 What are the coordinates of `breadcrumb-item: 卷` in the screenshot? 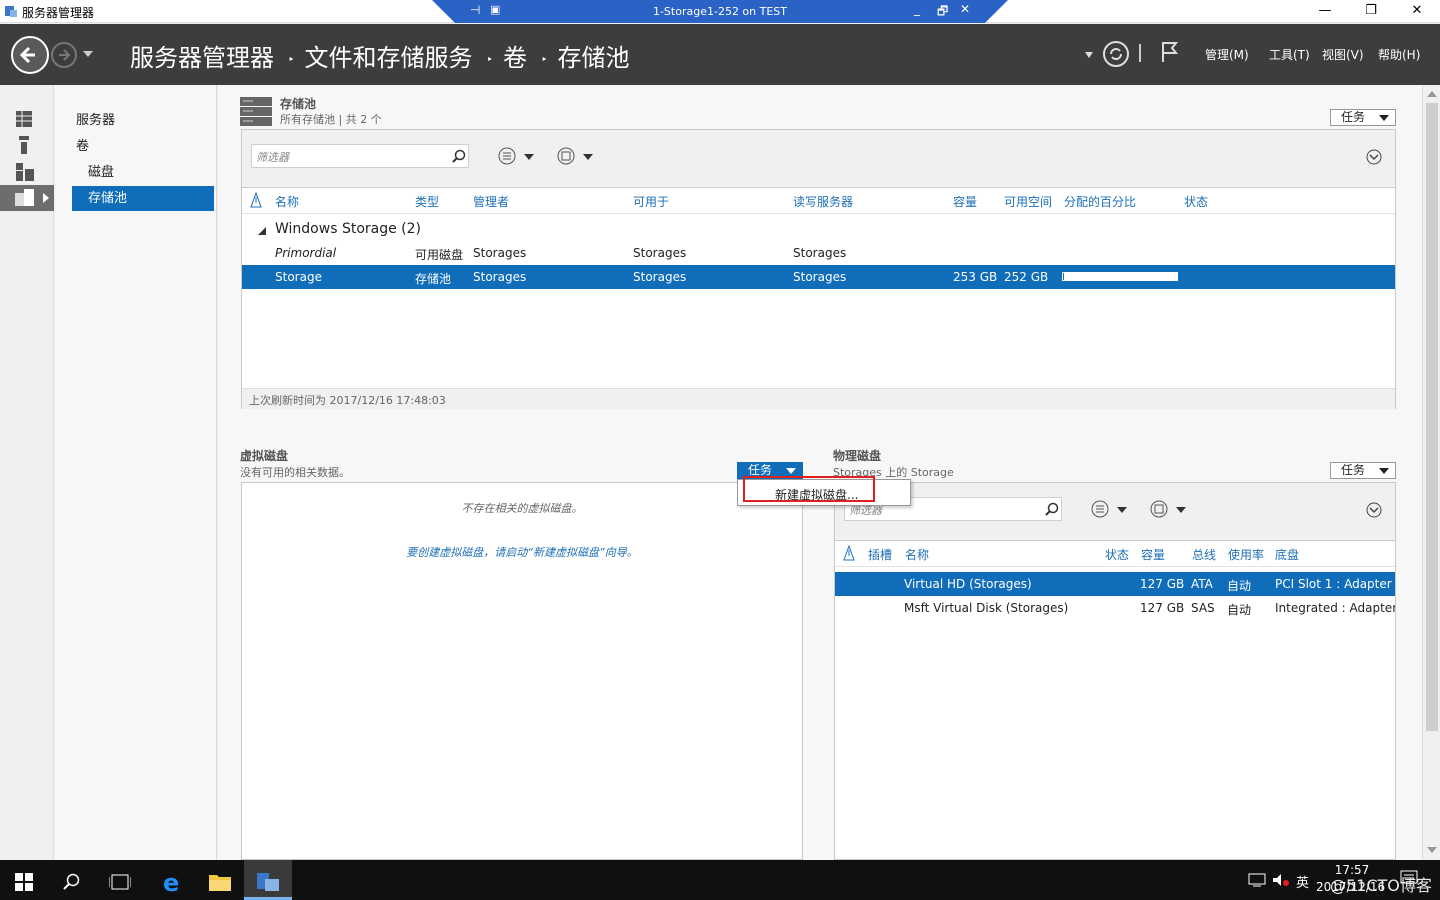 It's located at (515, 58).